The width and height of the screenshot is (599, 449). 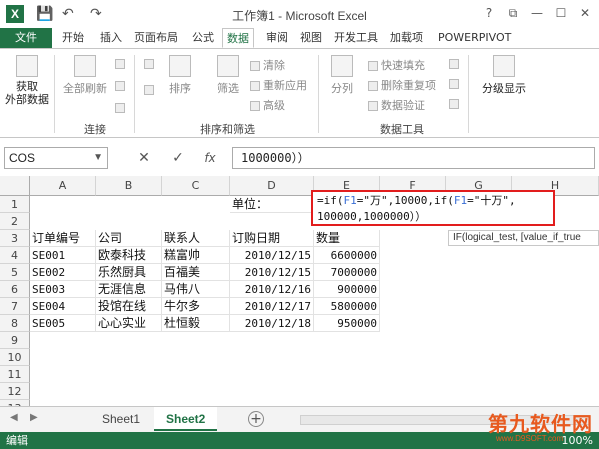 What do you see at coordinates (15, 323) in the screenshot?
I see `row-header: 8` at bounding box center [15, 323].